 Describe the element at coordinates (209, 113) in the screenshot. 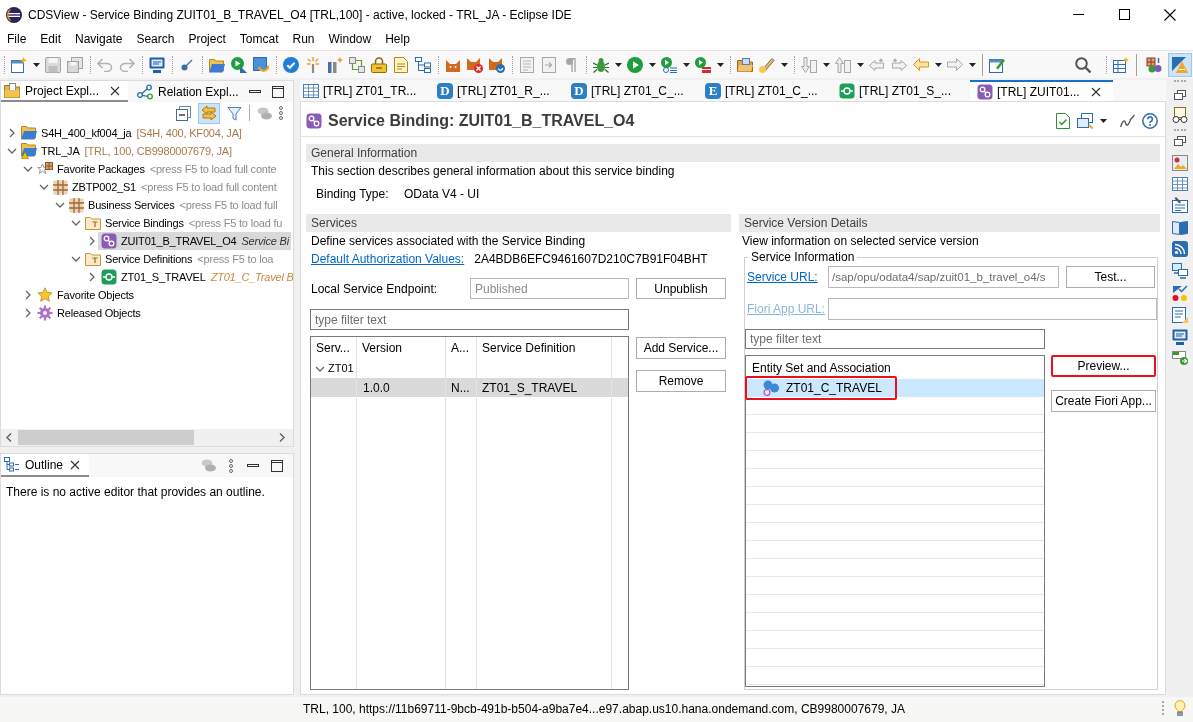

I see `toggle-button` at that location.